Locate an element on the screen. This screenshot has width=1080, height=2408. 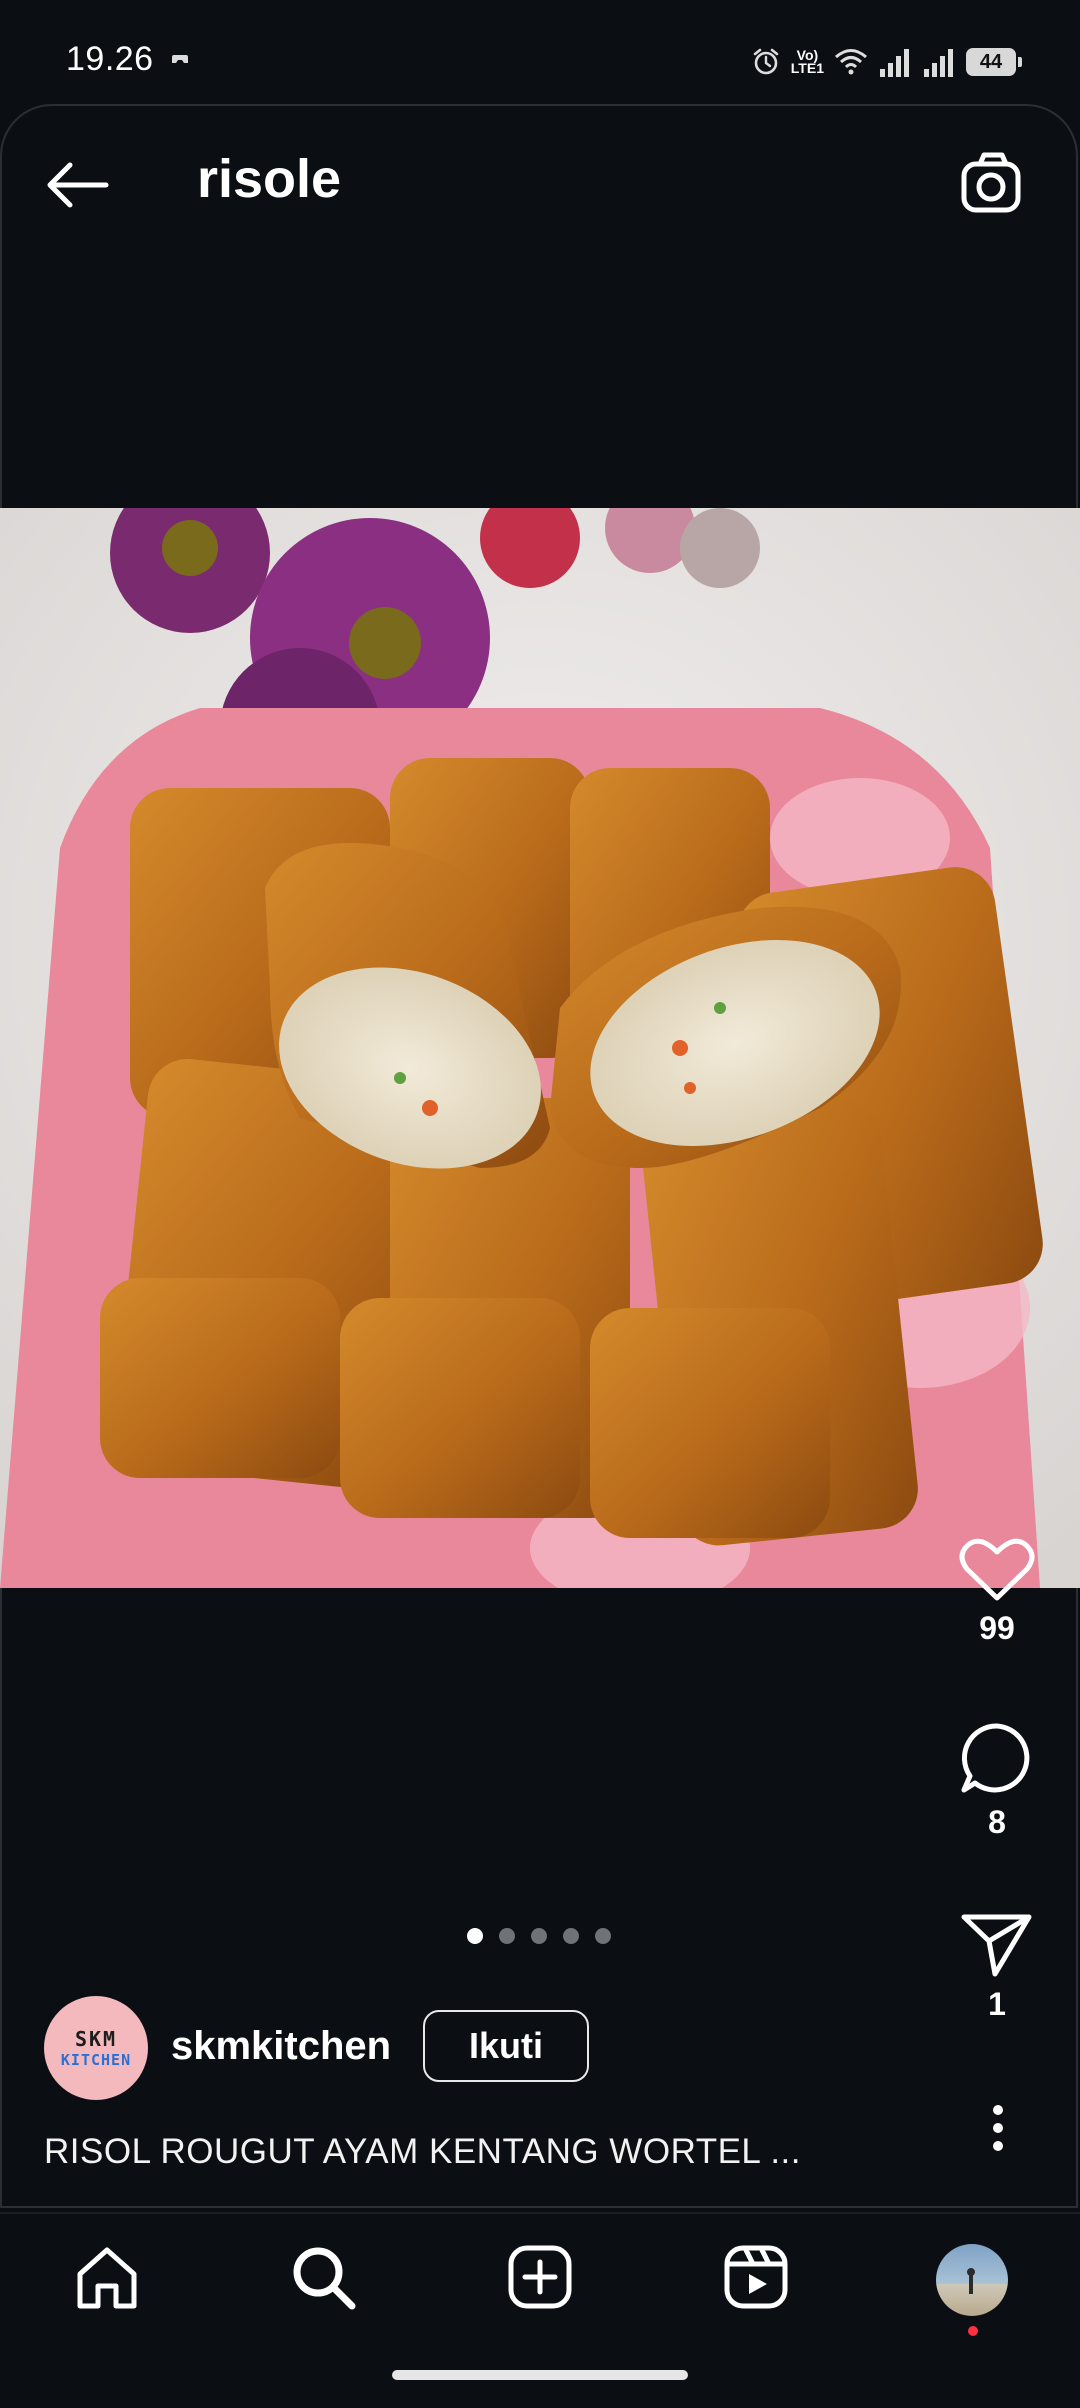
comment-action: 8 is located at coordinates (997, 1780).